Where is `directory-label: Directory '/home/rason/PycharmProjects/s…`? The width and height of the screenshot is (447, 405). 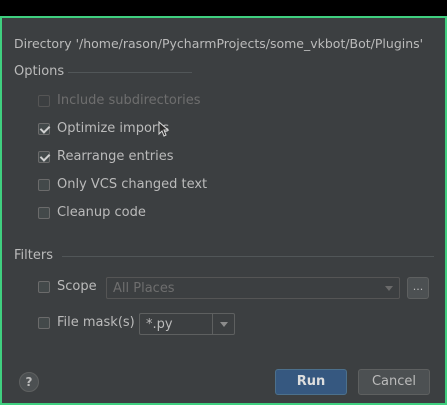
directory-label: Directory '/home/rason/PycharmProjects/s… is located at coordinates (219, 43).